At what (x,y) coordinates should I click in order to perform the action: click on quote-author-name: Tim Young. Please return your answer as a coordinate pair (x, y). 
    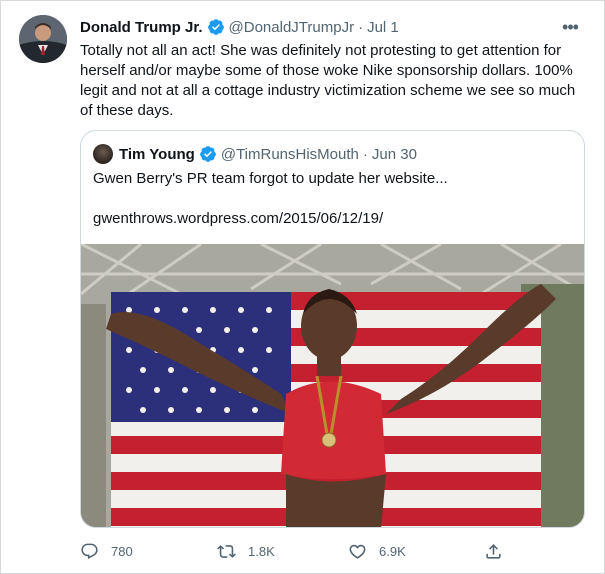
    Looking at the image, I should click on (157, 154).